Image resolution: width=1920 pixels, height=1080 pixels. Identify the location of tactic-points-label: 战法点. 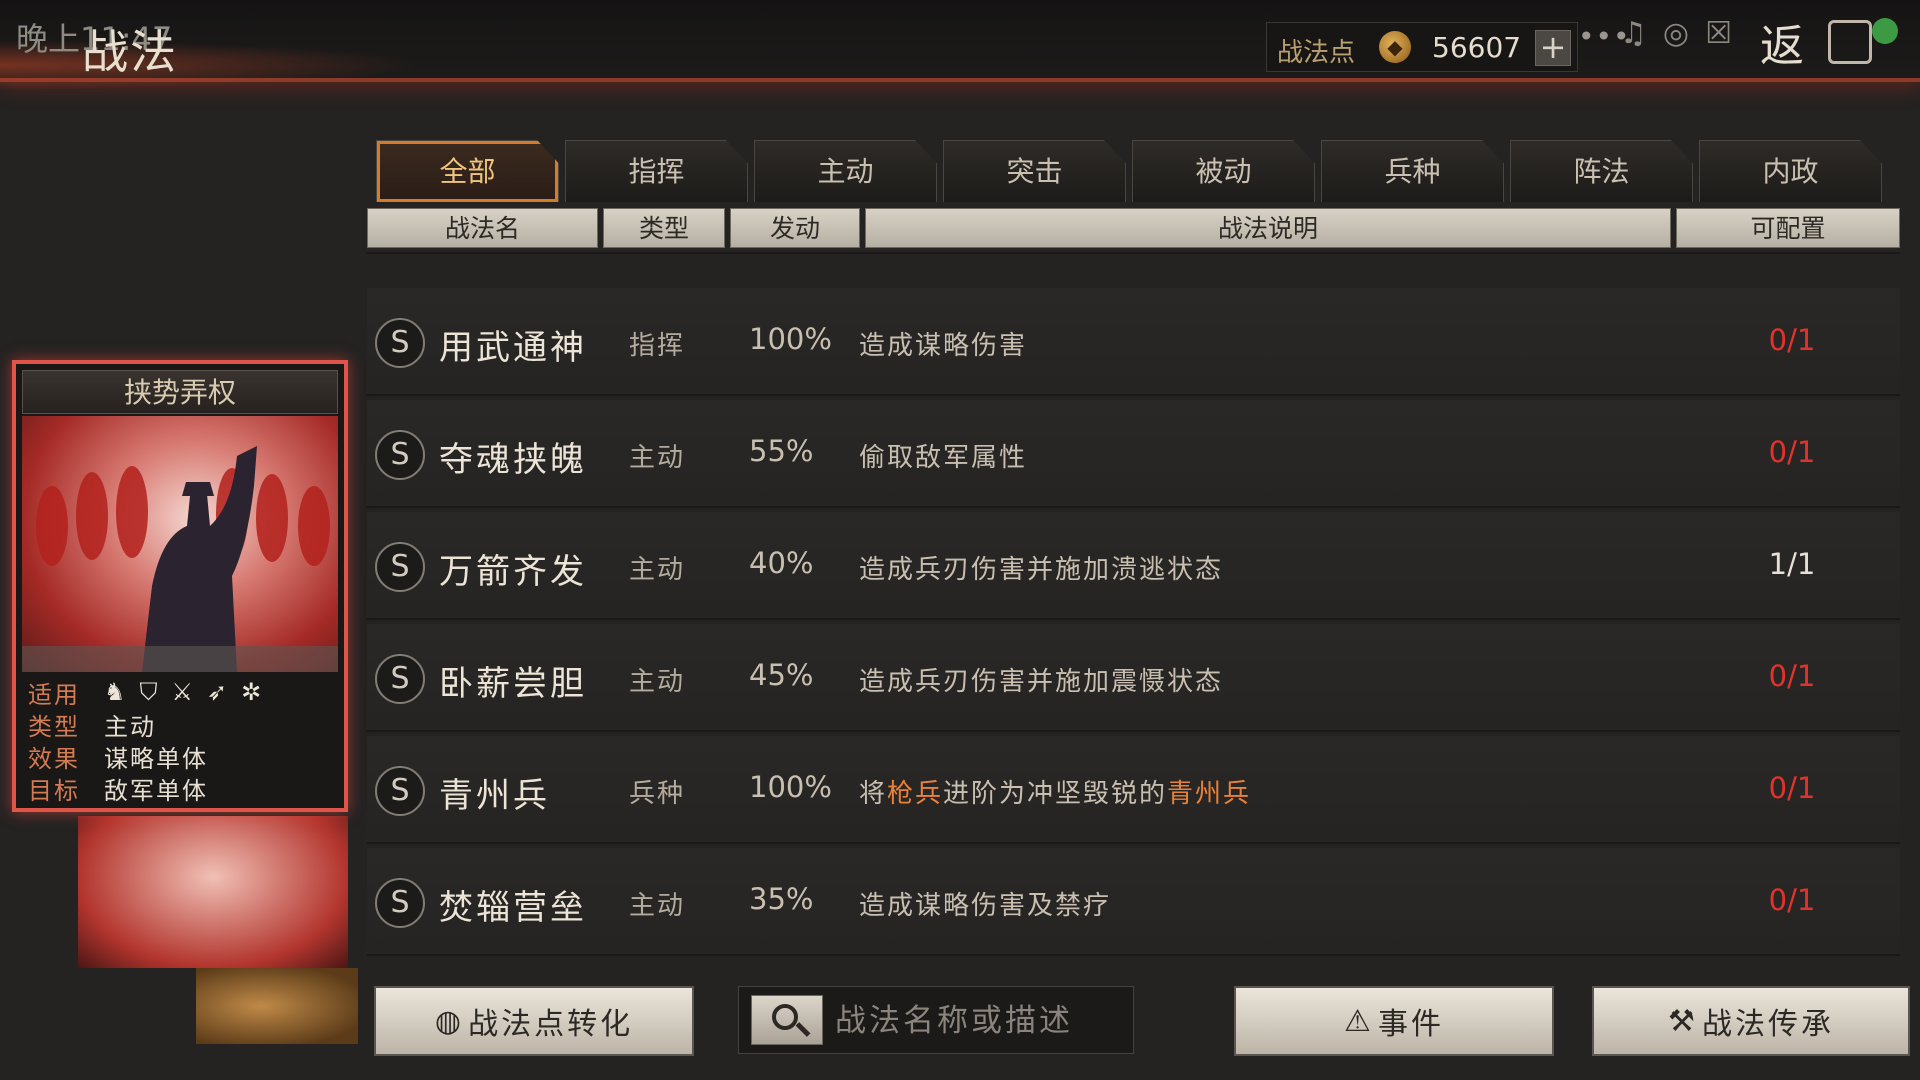
(1316, 53).